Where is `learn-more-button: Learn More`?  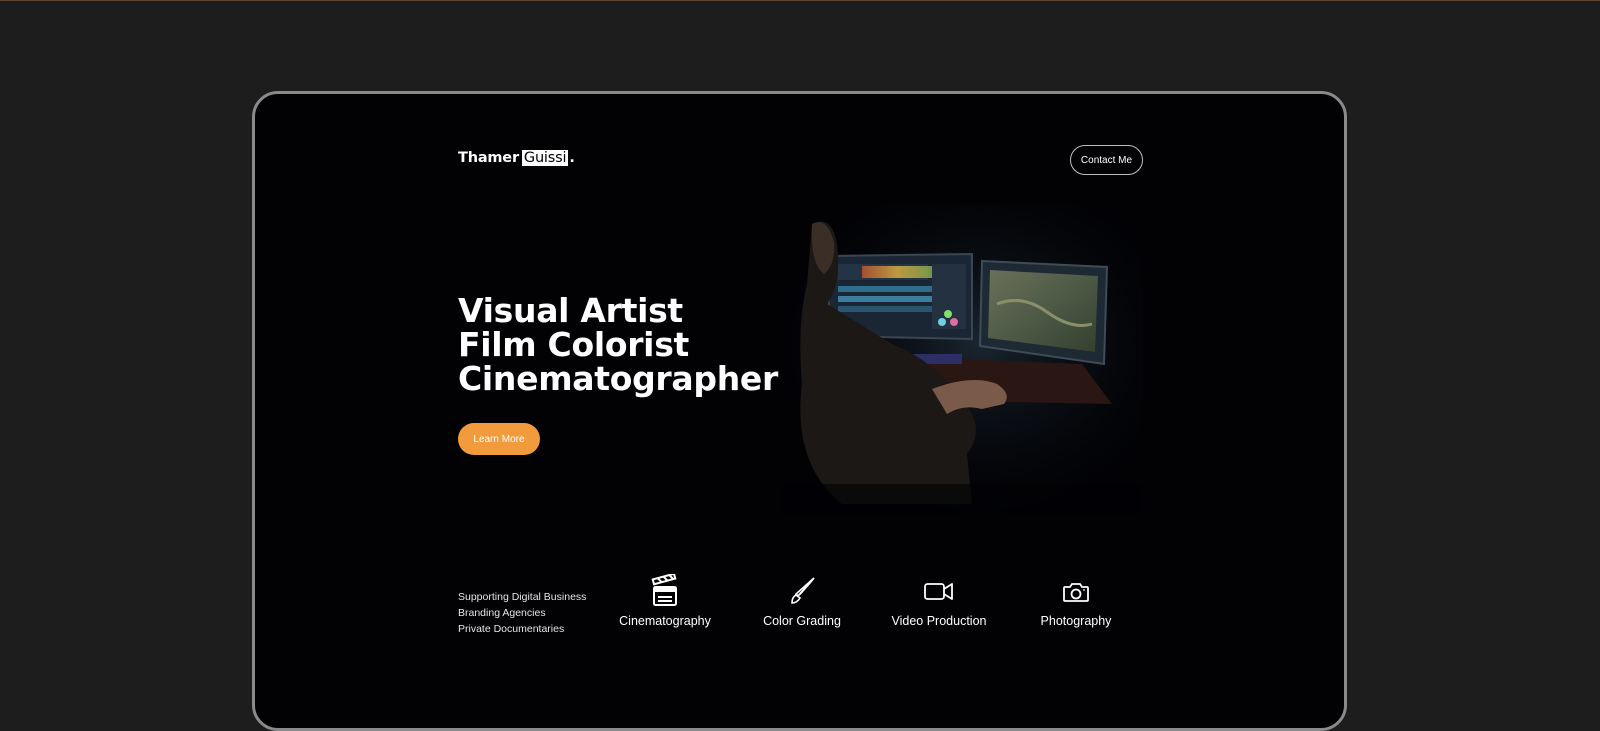
learn-more-button: Learn More is located at coordinates (499, 439).